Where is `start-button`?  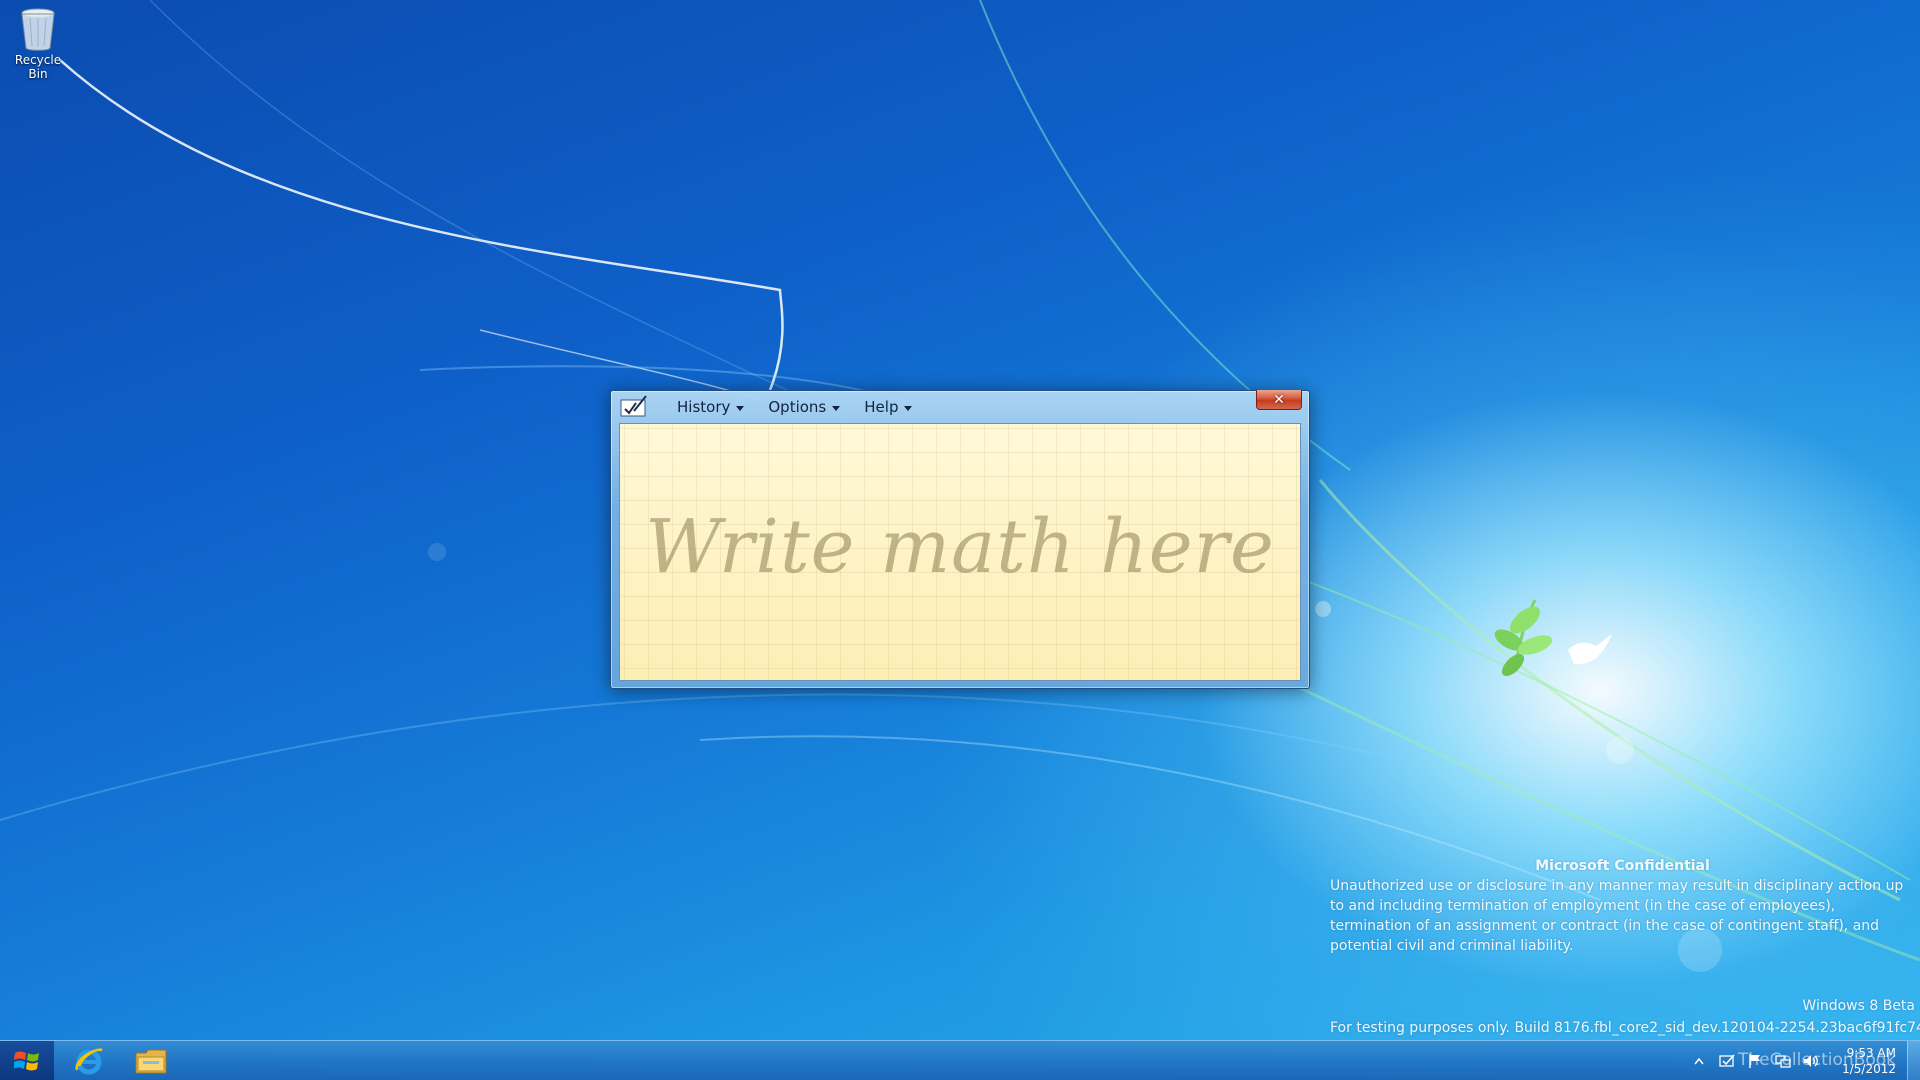
start-button is located at coordinates (27, 1060).